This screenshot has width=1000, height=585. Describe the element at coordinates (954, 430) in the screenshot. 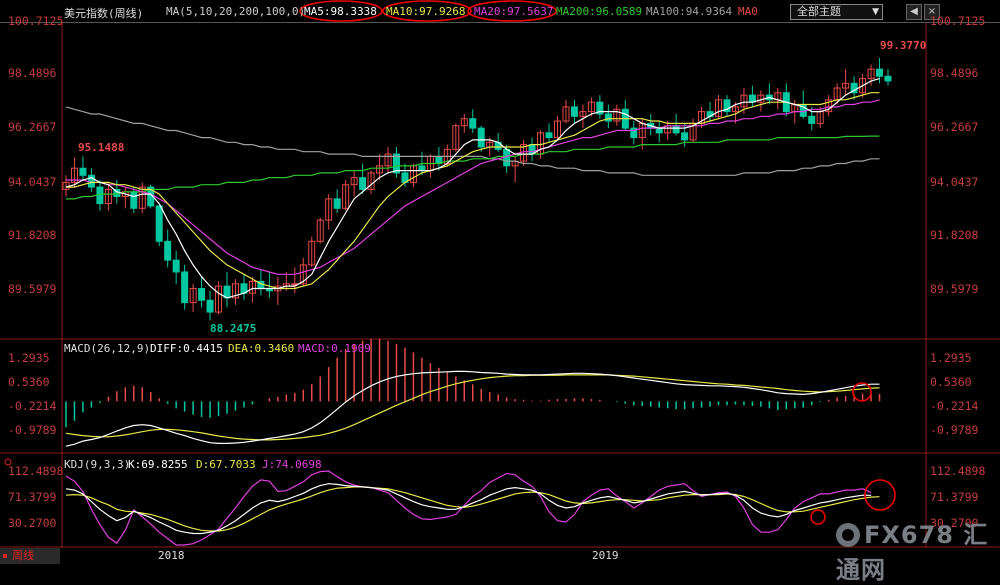

I see `macd-tick-right: -0.9789` at that location.